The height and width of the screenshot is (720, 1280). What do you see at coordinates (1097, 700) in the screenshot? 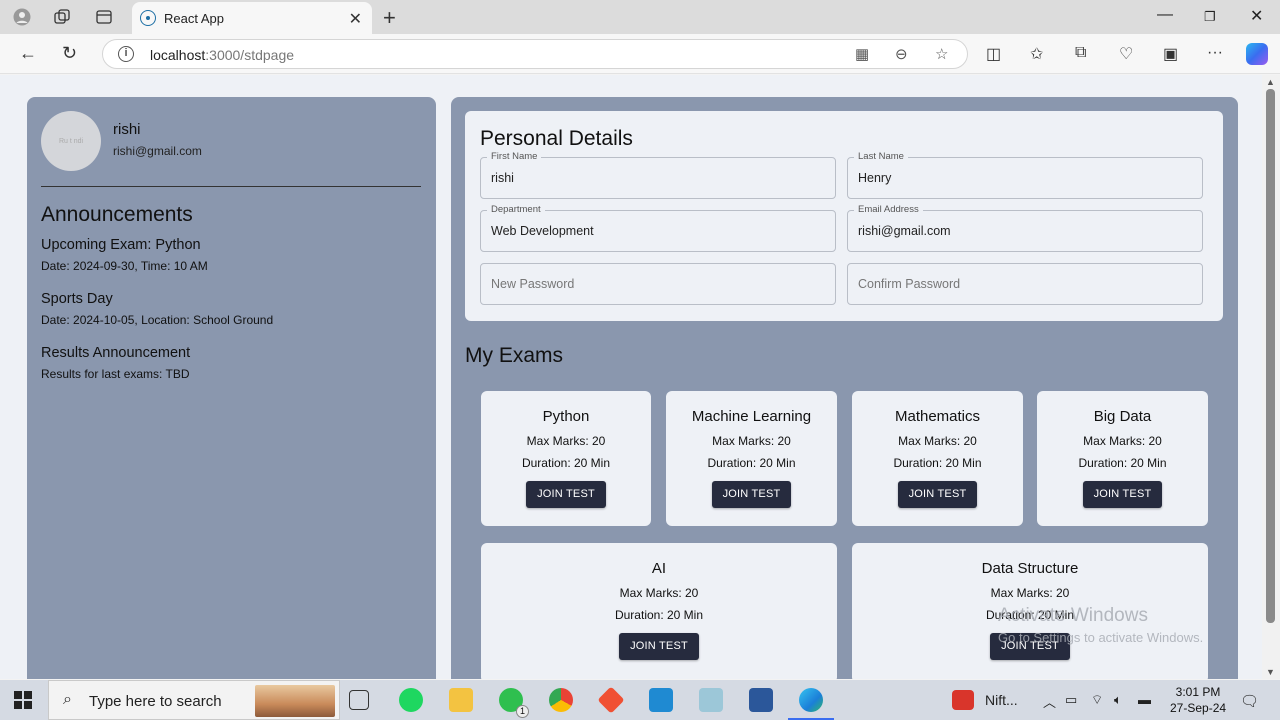
I see `wifi-icon: ⌔` at bounding box center [1097, 700].